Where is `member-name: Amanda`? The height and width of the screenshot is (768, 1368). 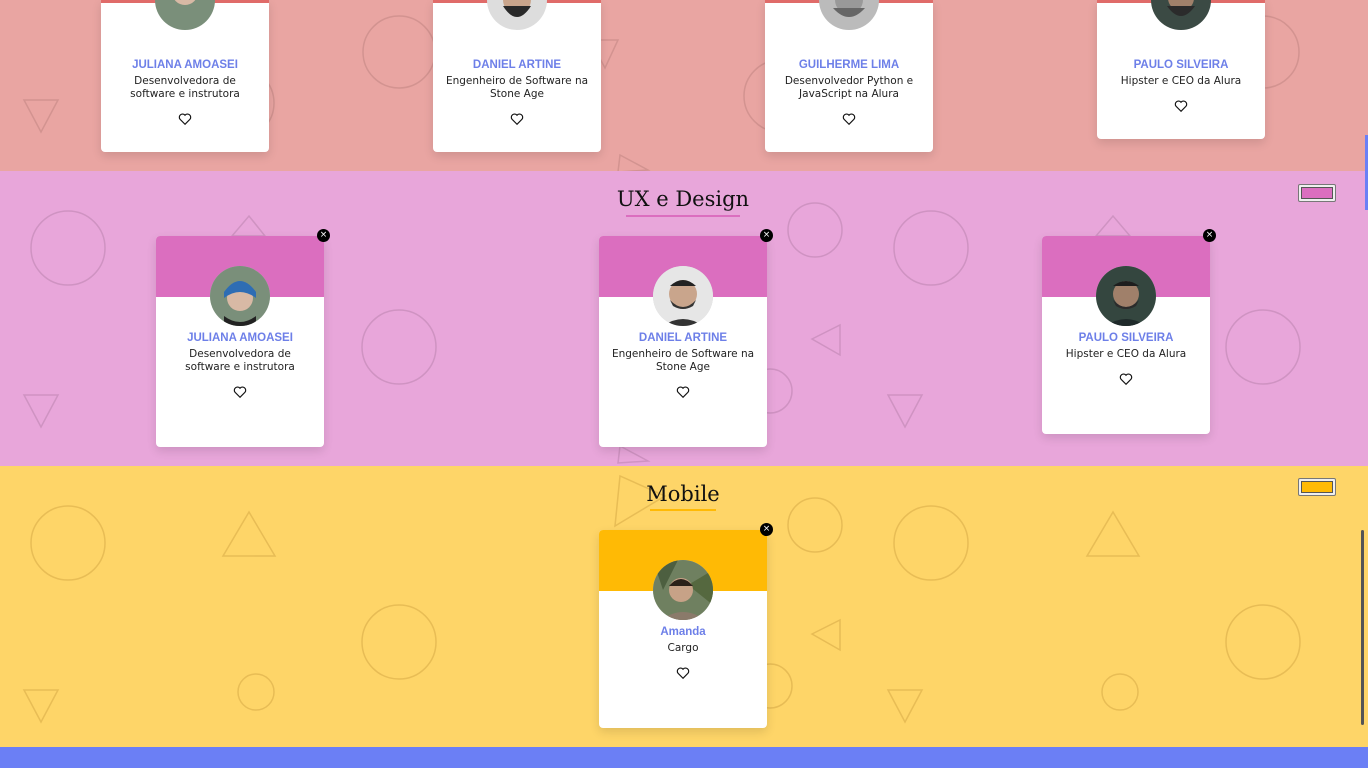
member-name: Amanda is located at coordinates (683, 632).